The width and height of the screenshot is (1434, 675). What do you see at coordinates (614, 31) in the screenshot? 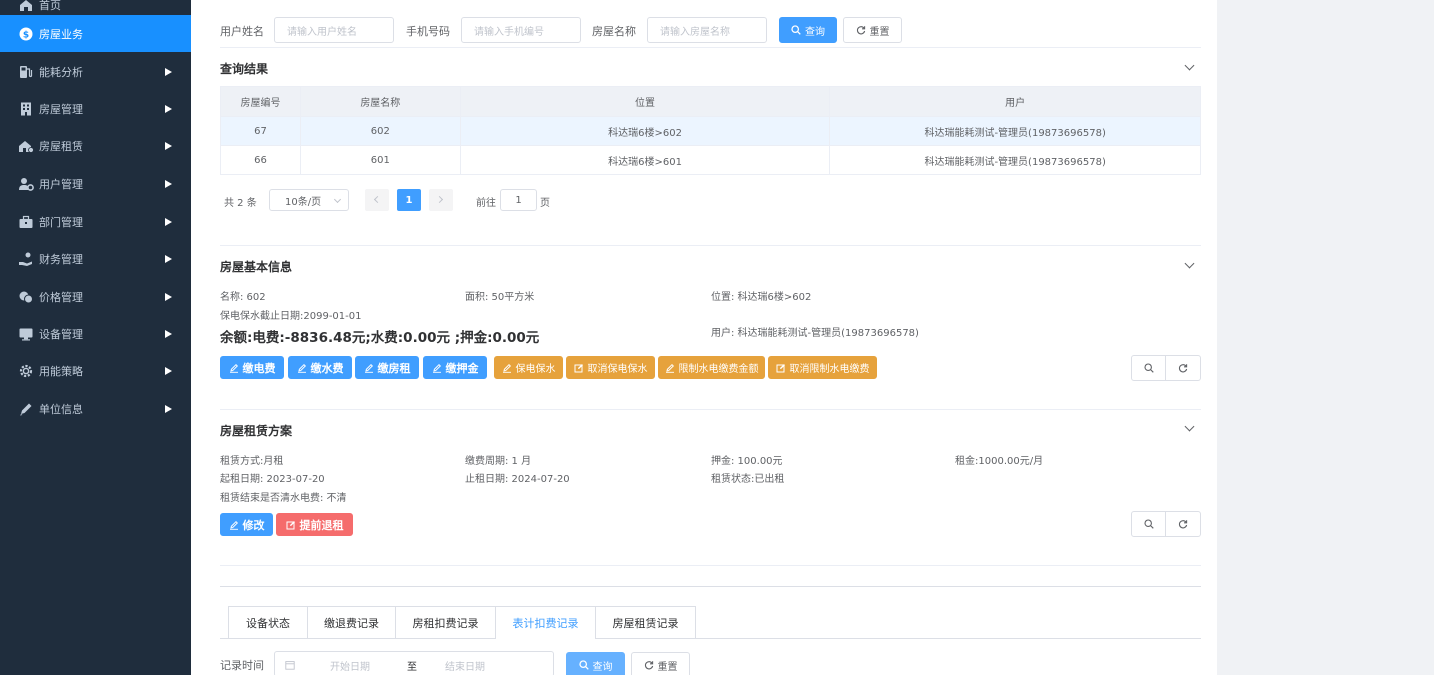
I see `house-name-label: 房屋名称` at bounding box center [614, 31].